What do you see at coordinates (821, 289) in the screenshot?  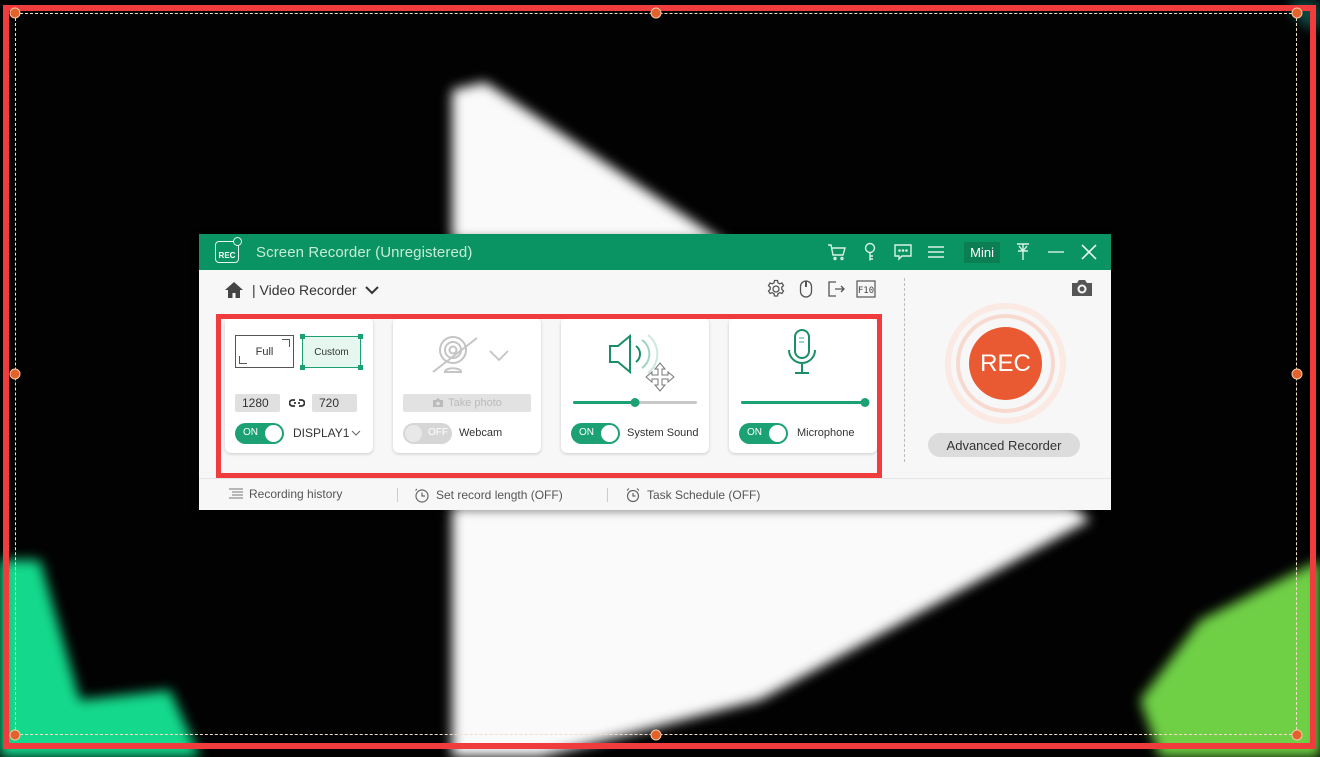 I see `tool-icons: F10` at bounding box center [821, 289].